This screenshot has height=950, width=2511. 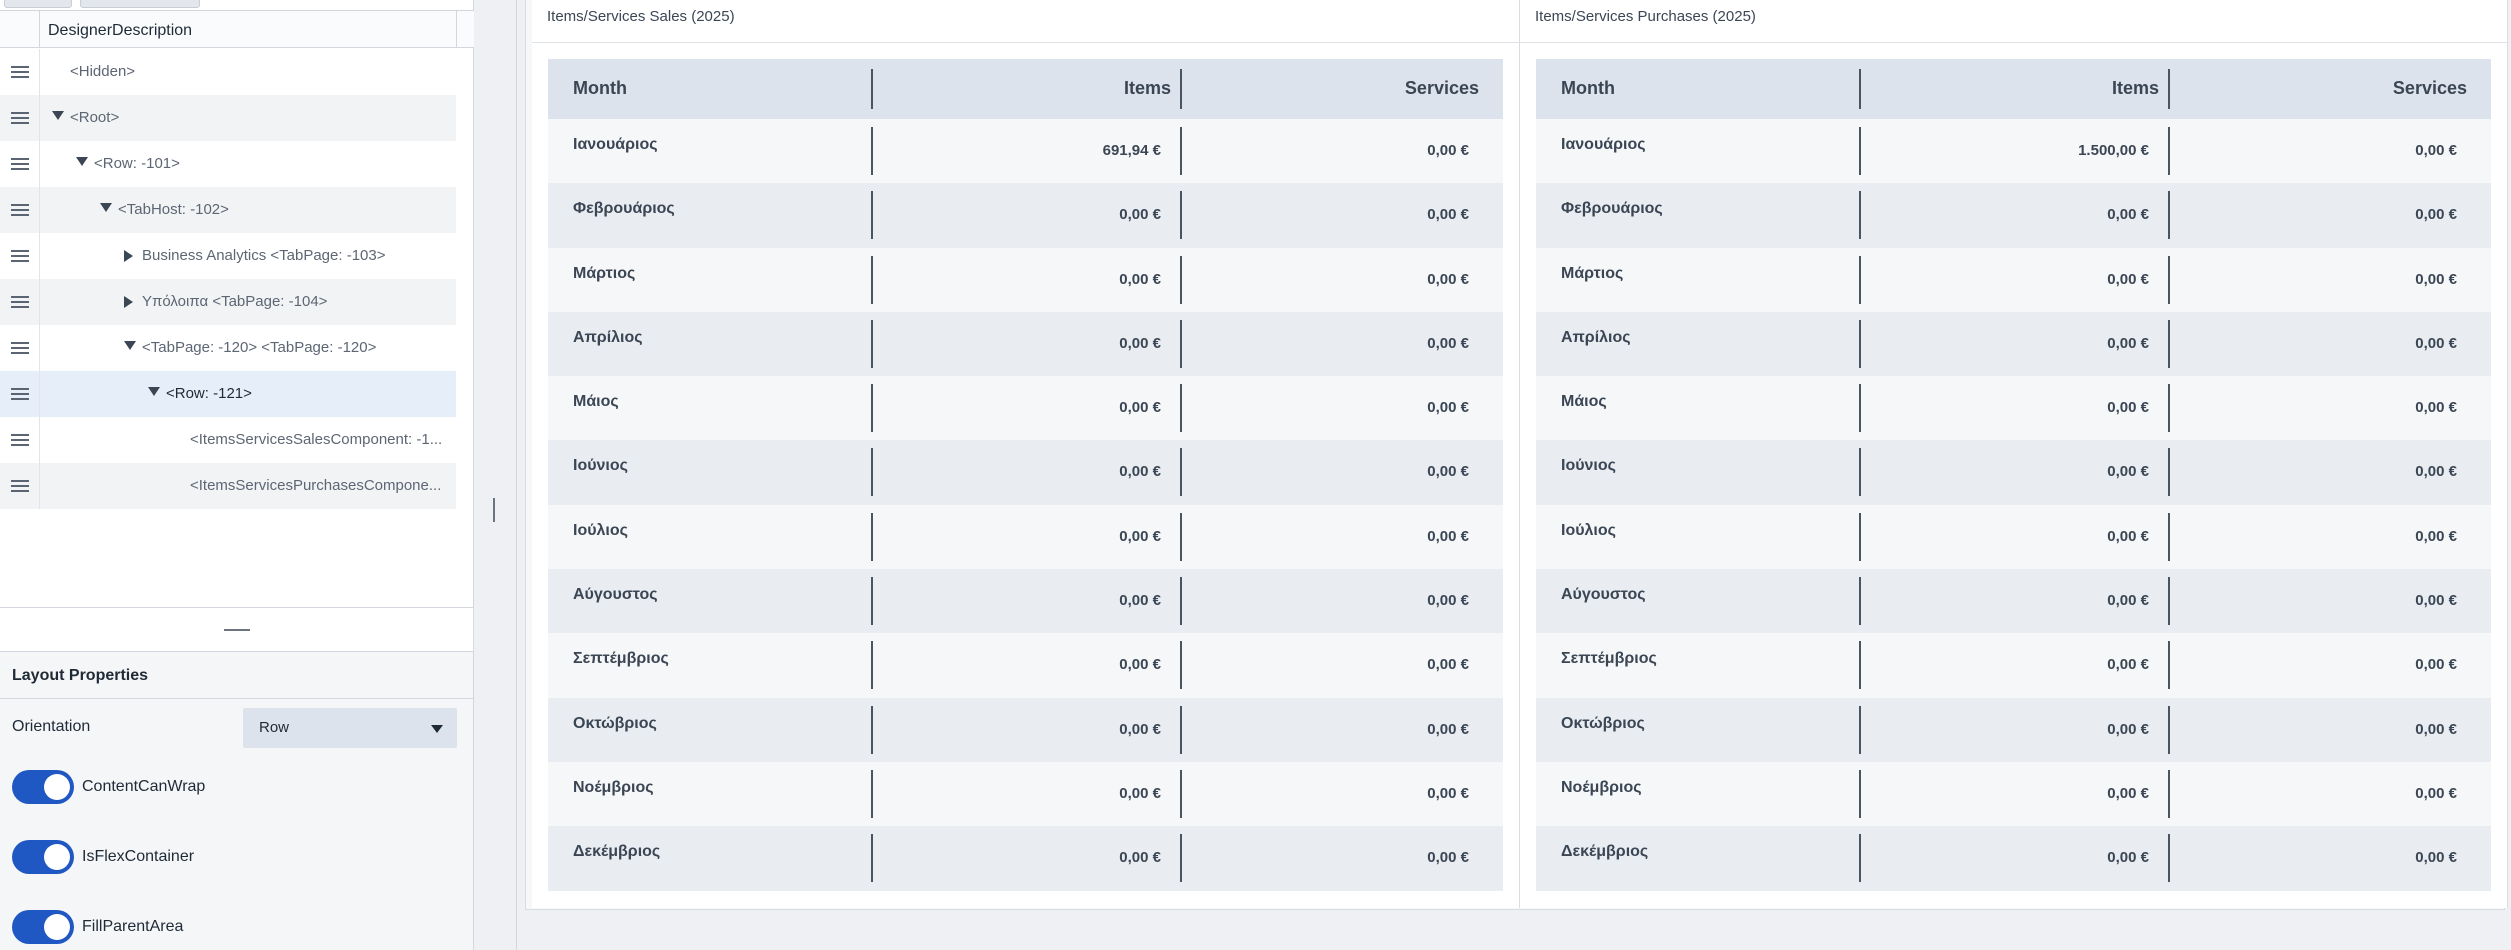 I want to click on month-cell: Νοέμβριος, so click(x=1601, y=787).